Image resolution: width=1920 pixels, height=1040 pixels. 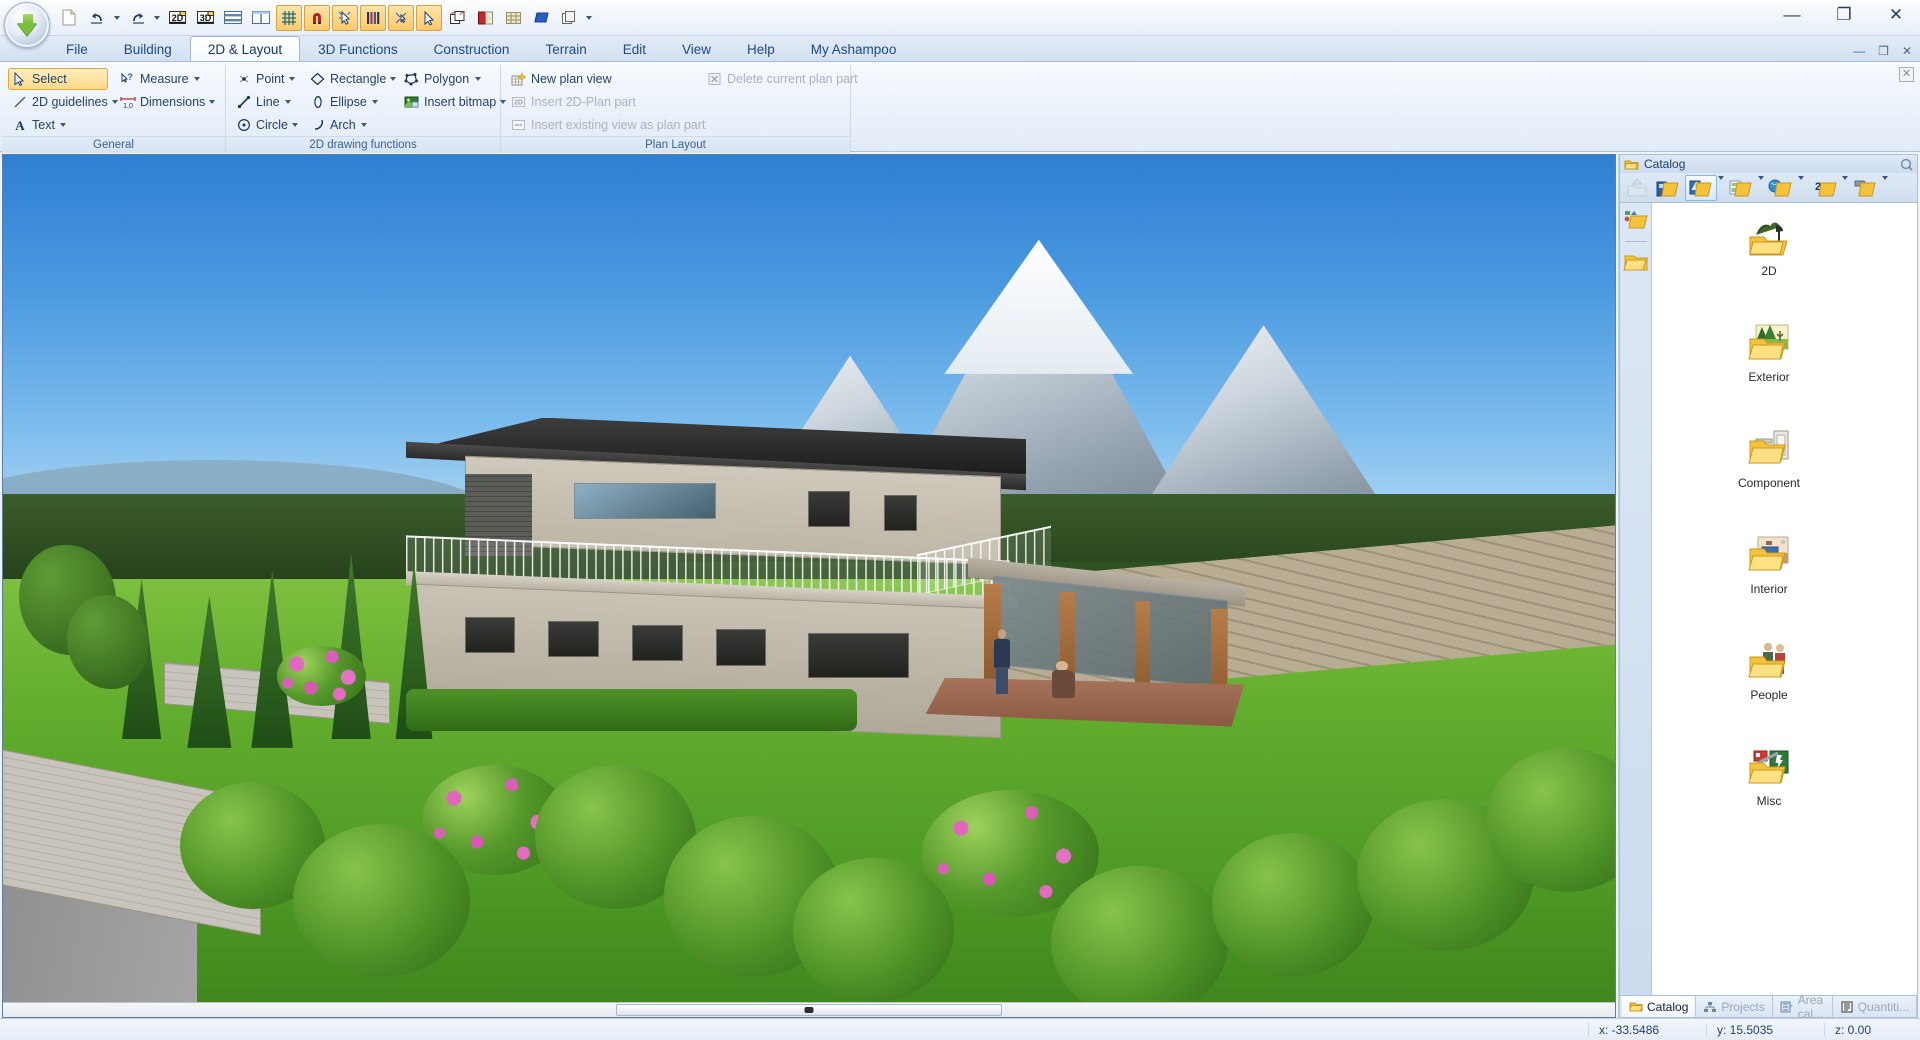 I want to click on catalog-item-interior: Interior, so click(x=1769, y=586).